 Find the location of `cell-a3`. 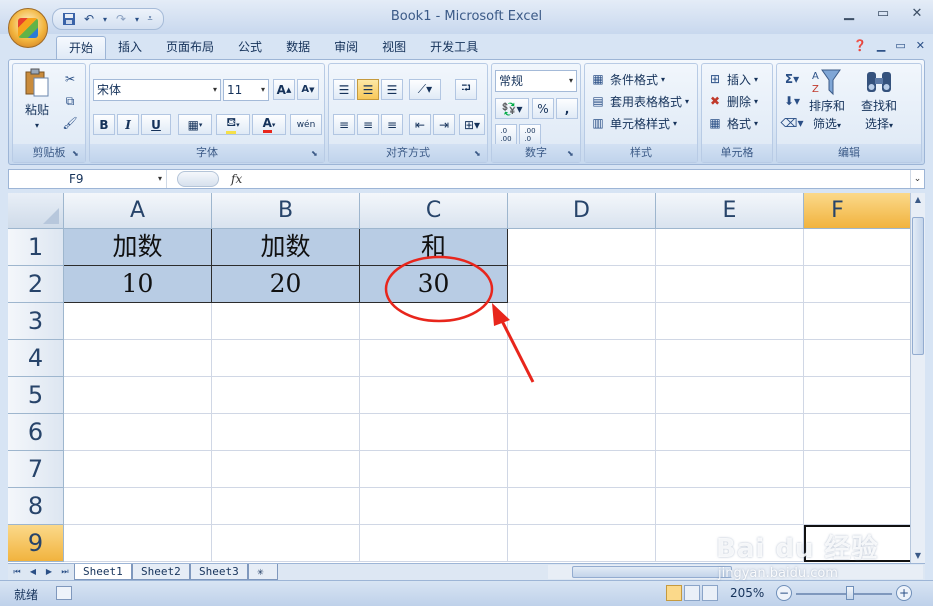

cell-a3 is located at coordinates (138, 321).